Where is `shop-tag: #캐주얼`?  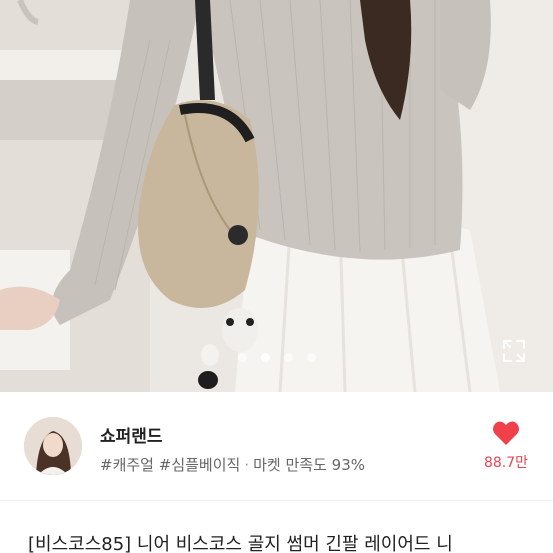 shop-tag: #캐주얼 is located at coordinates (127, 465).